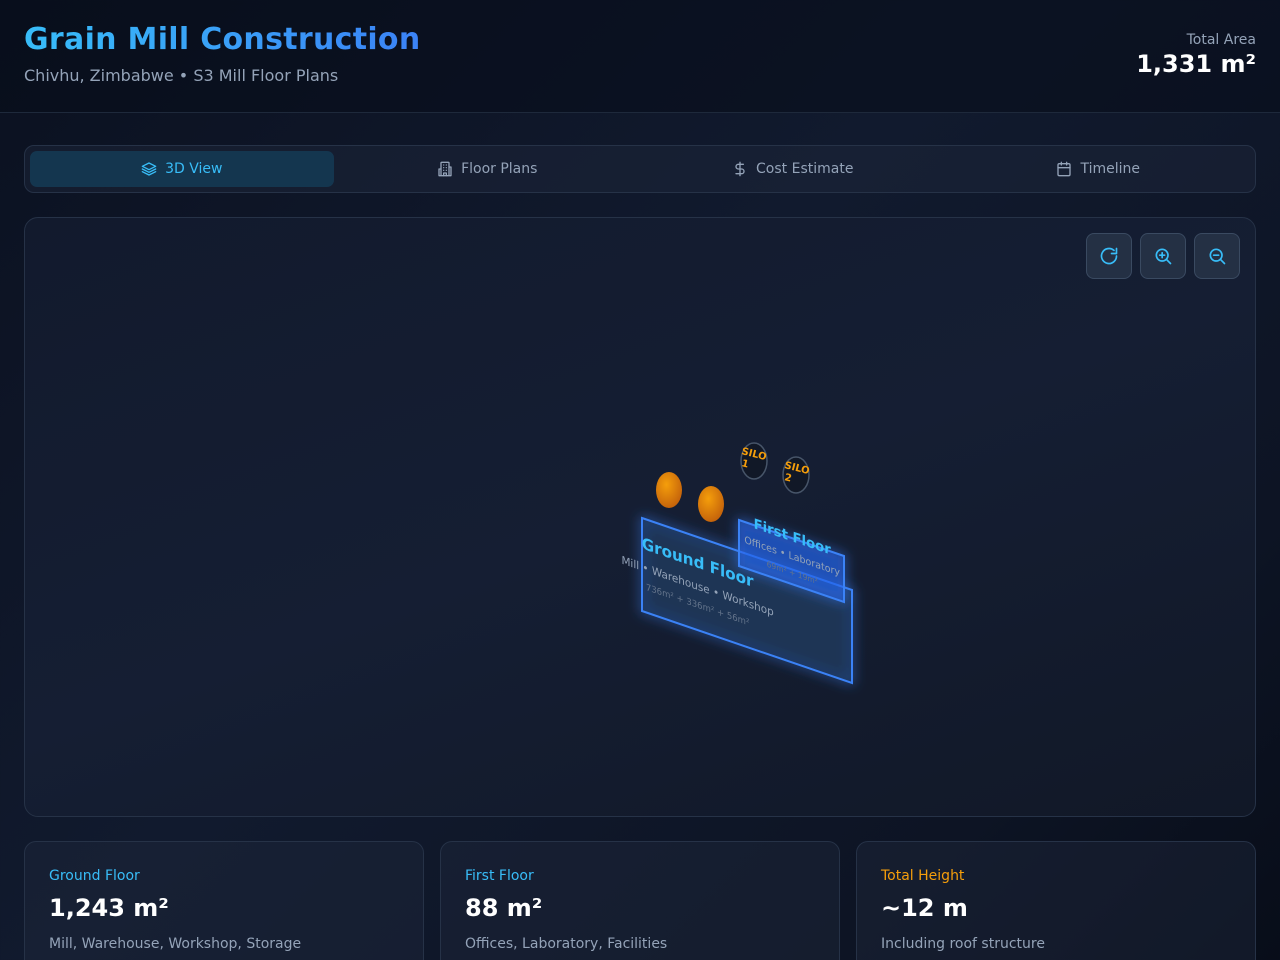 The image size is (1280, 960). What do you see at coordinates (181, 75) in the screenshot?
I see `page-subtitle: Chivhu, Zimbabwe • S3 Mill Floor Plans` at bounding box center [181, 75].